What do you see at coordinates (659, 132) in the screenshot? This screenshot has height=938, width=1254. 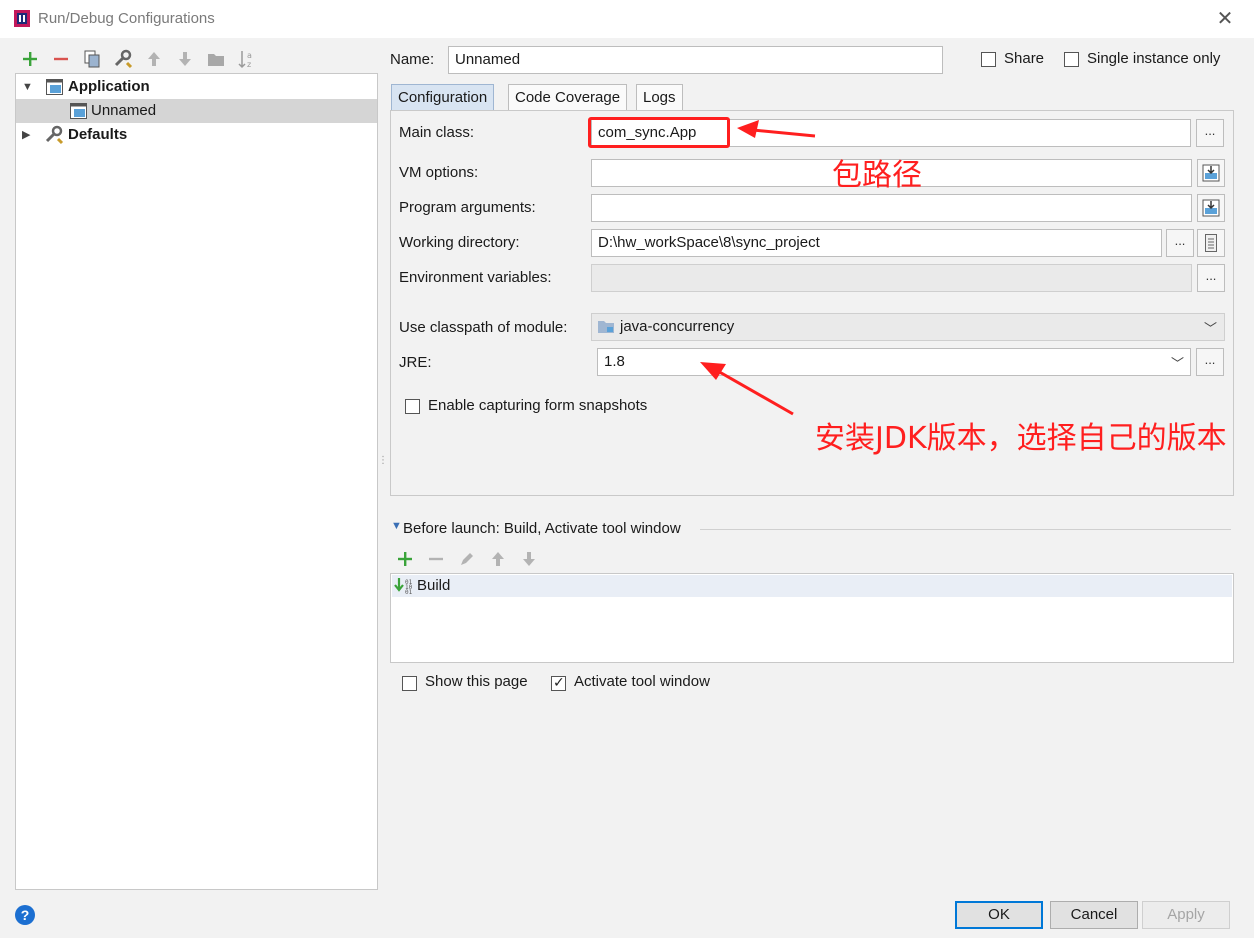 I see `main-class-highlight` at bounding box center [659, 132].